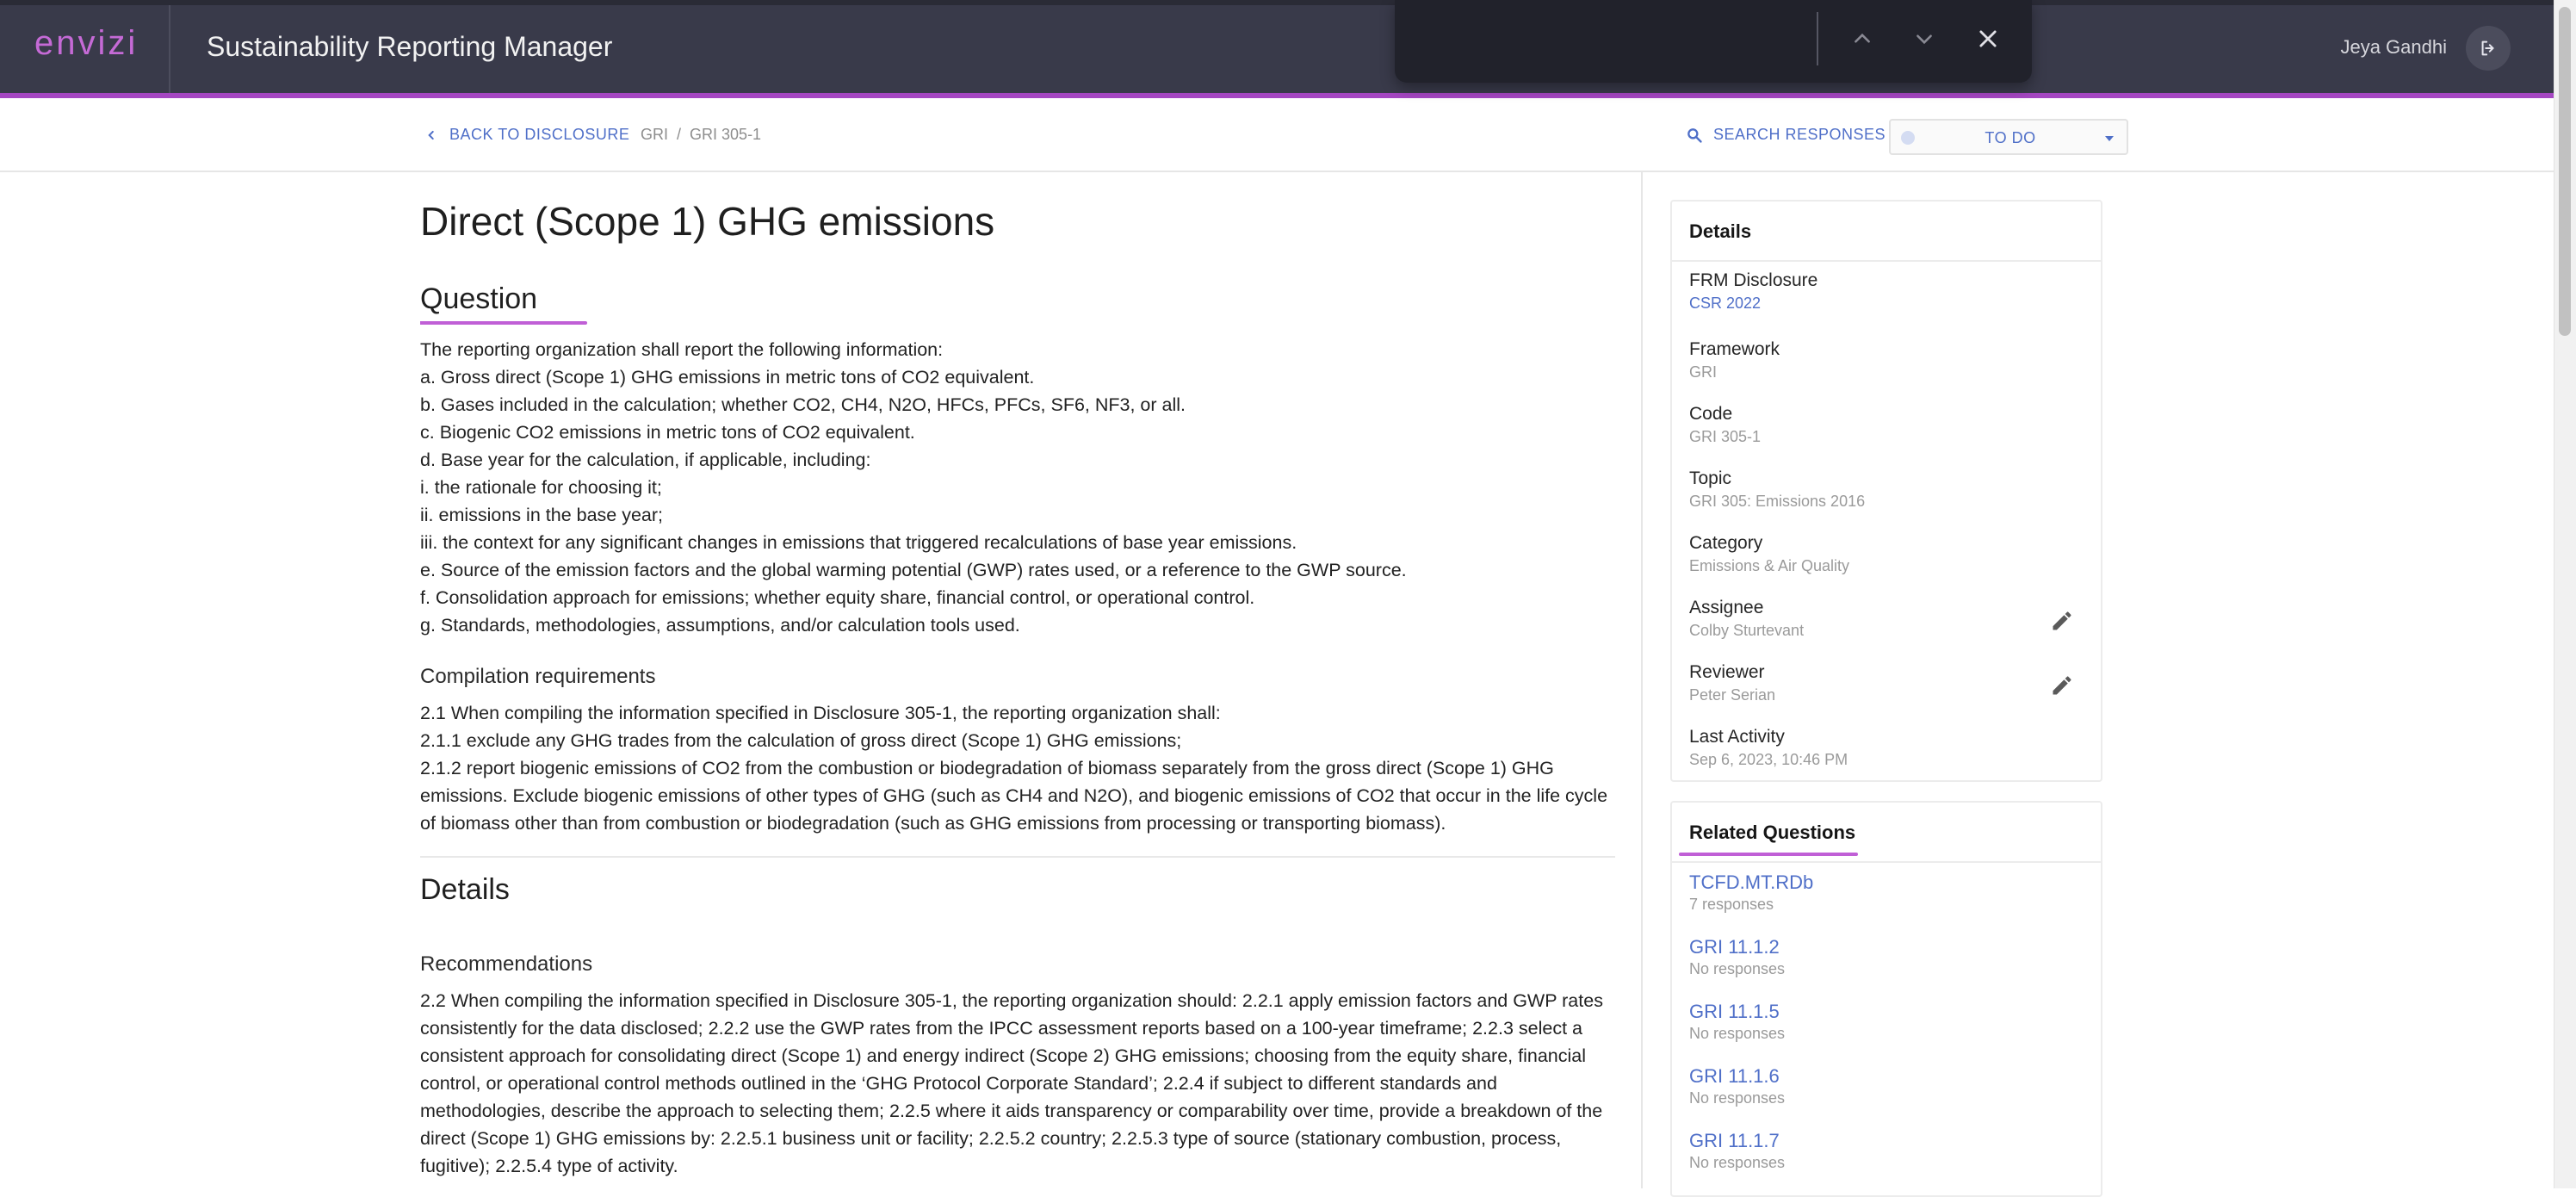  What do you see at coordinates (1747, 619) in the screenshot?
I see `detail-assignee: Assignee Colby Sturtevant` at bounding box center [1747, 619].